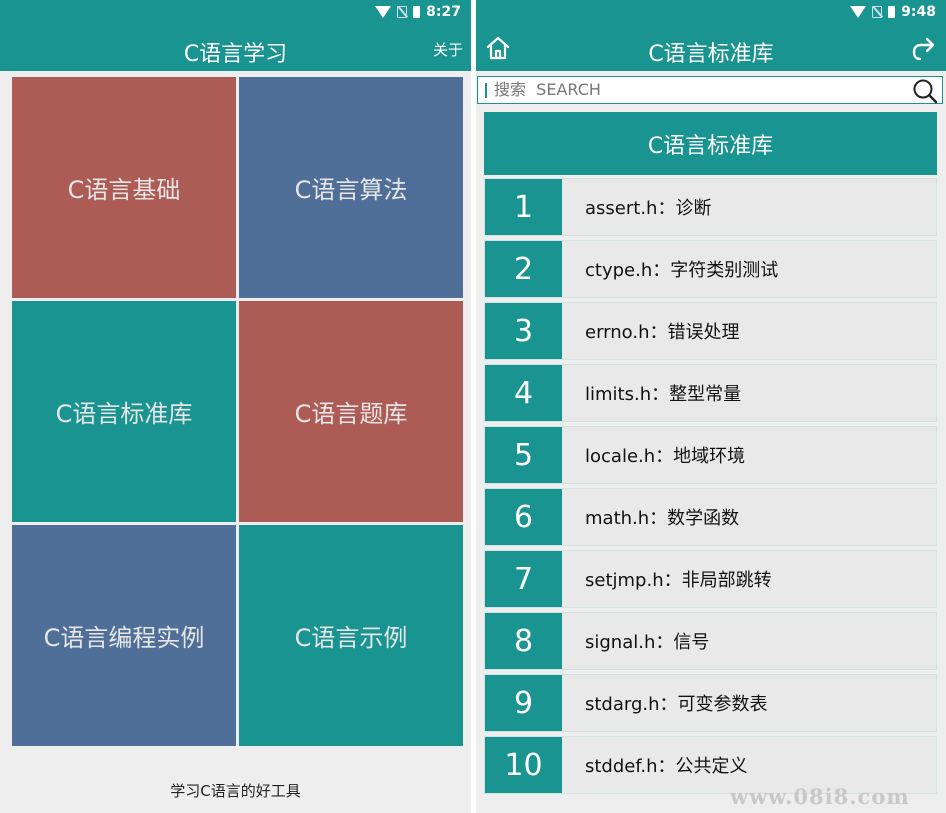 Image resolution: width=946 pixels, height=813 pixels. I want to click on tile-c-programming-examples: C语言编程实例, so click(124, 635).